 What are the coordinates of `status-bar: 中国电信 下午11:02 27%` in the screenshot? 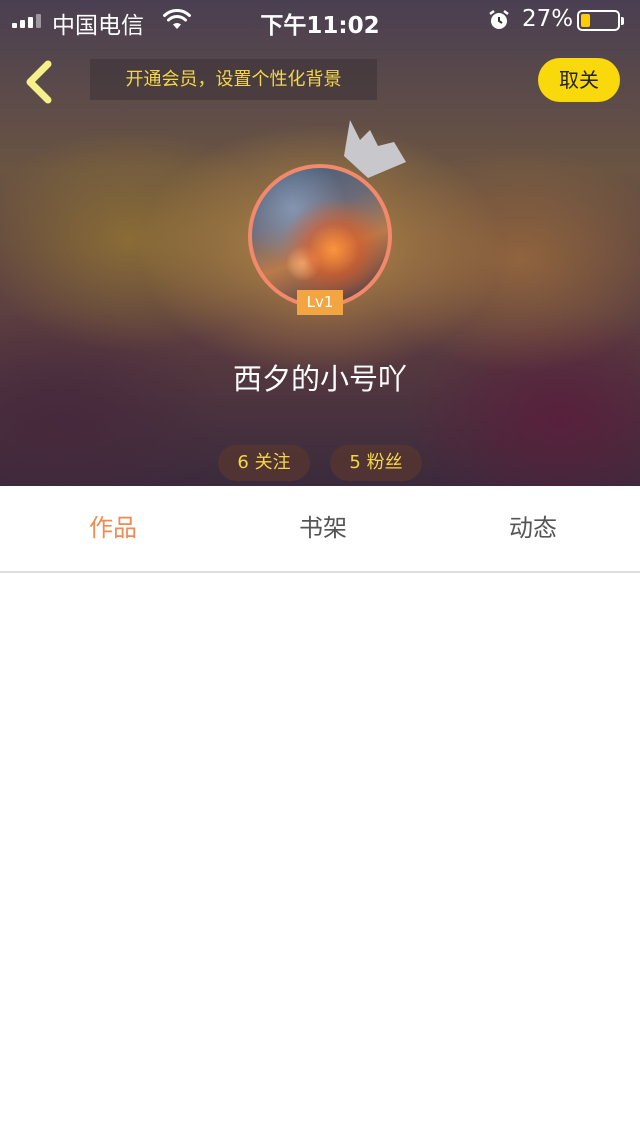 It's located at (320, 20).